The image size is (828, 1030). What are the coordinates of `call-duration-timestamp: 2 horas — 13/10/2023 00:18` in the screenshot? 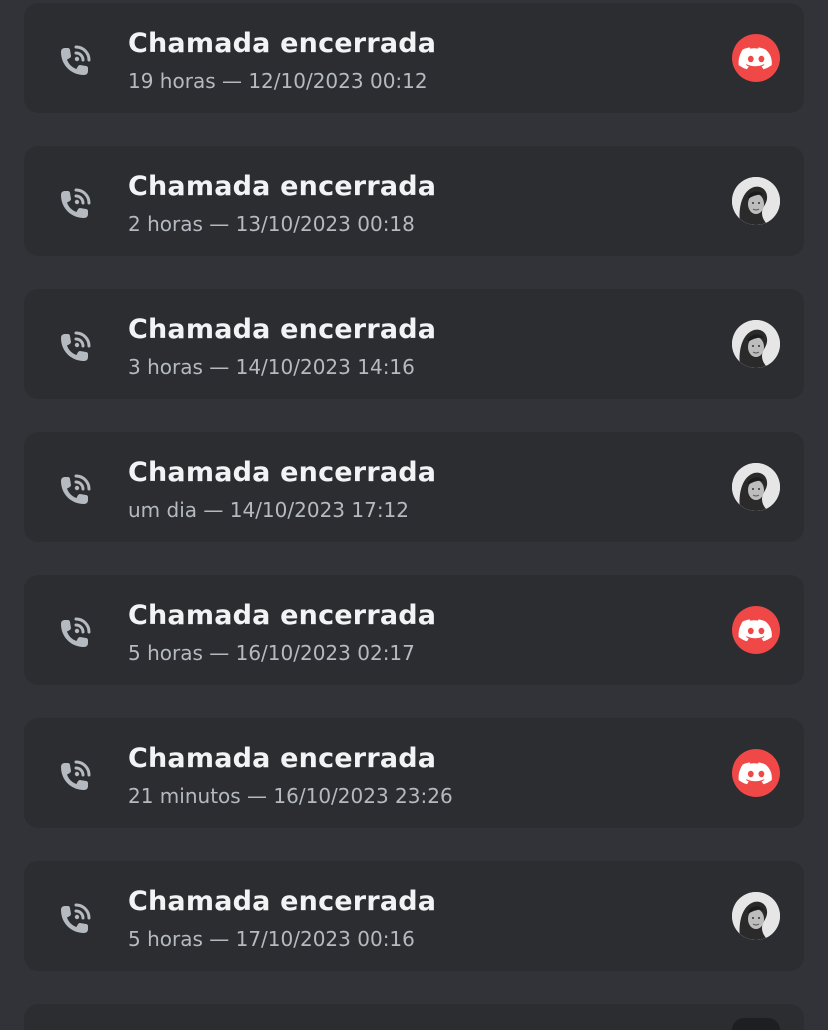 It's located at (271, 224).